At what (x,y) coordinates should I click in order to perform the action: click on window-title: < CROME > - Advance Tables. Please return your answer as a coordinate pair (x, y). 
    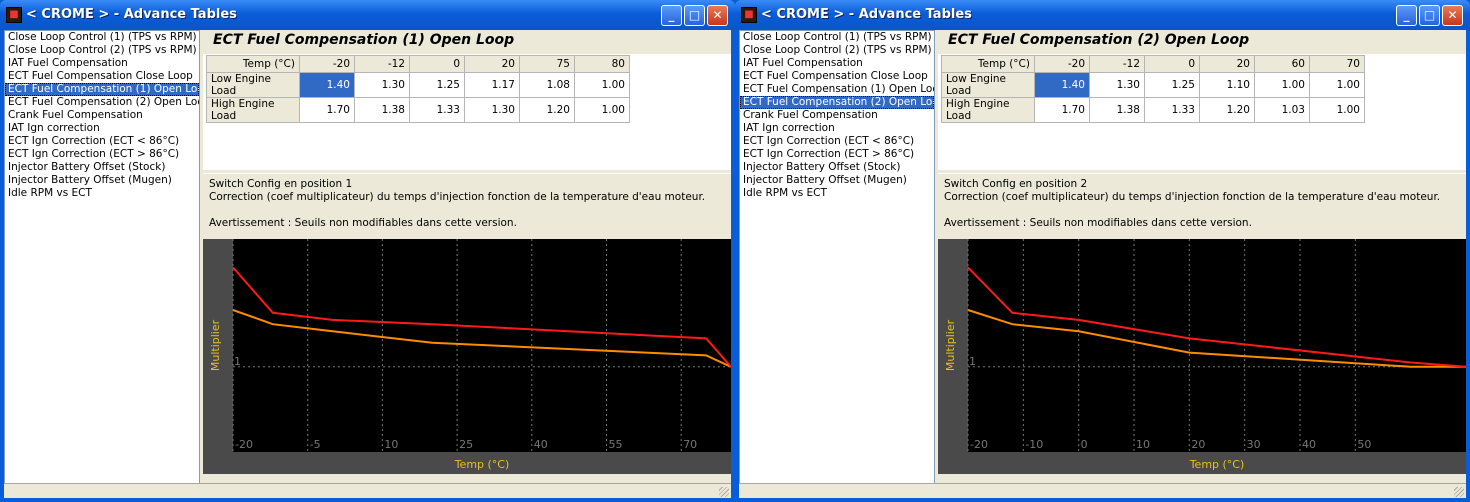
    Looking at the image, I should click on (131, 14).